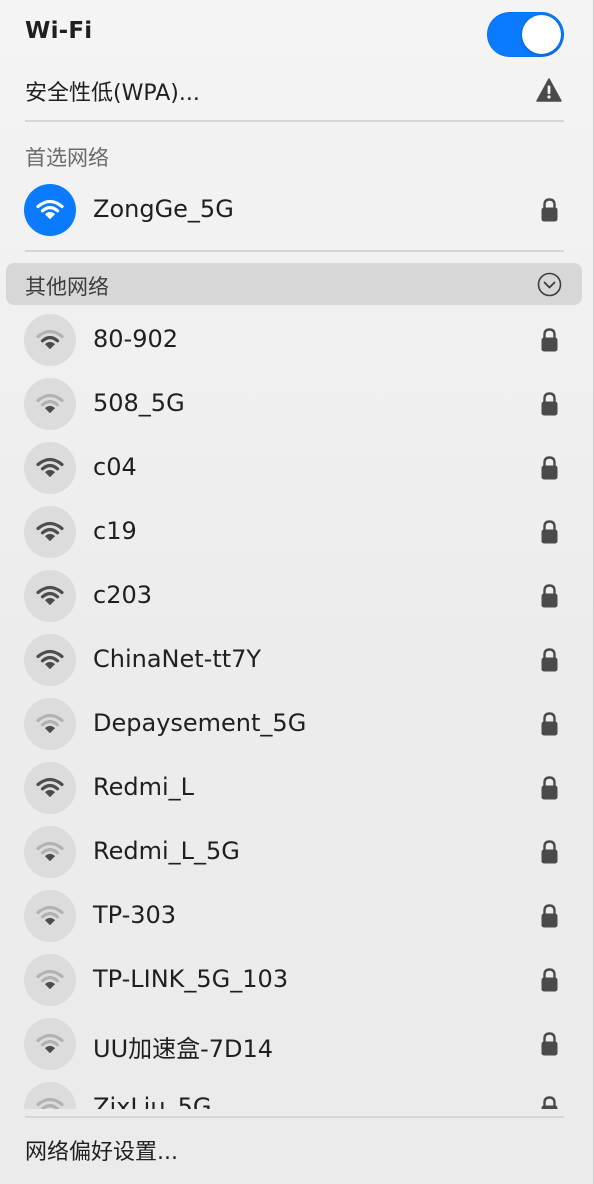 The image size is (594, 1184). What do you see at coordinates (297, 33) in the screenshot?
I see `wifi-header: Wi-Fi` at bounding box center [297, 33].